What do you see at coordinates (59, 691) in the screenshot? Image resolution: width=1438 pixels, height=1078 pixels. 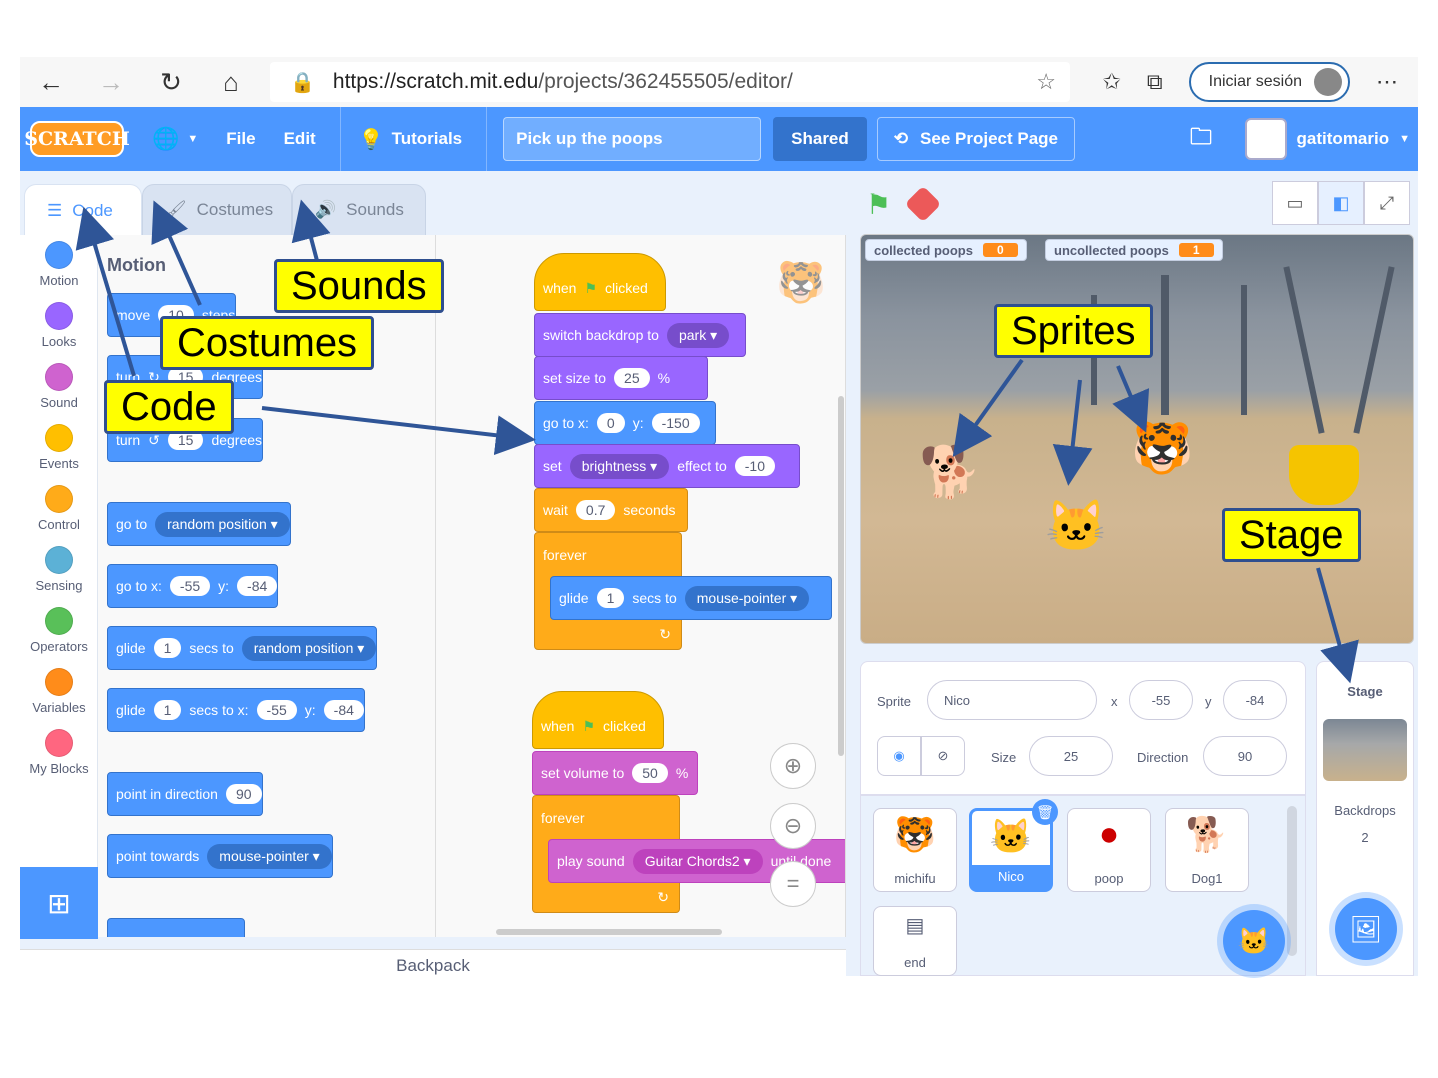 I see `category-variables: Variables` at bounding box center [59, 691].